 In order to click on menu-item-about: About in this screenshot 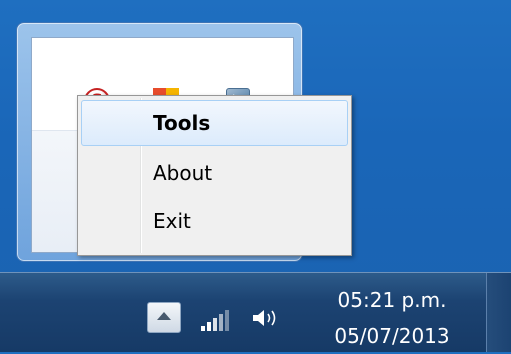, I will do `click(214, 173)`.